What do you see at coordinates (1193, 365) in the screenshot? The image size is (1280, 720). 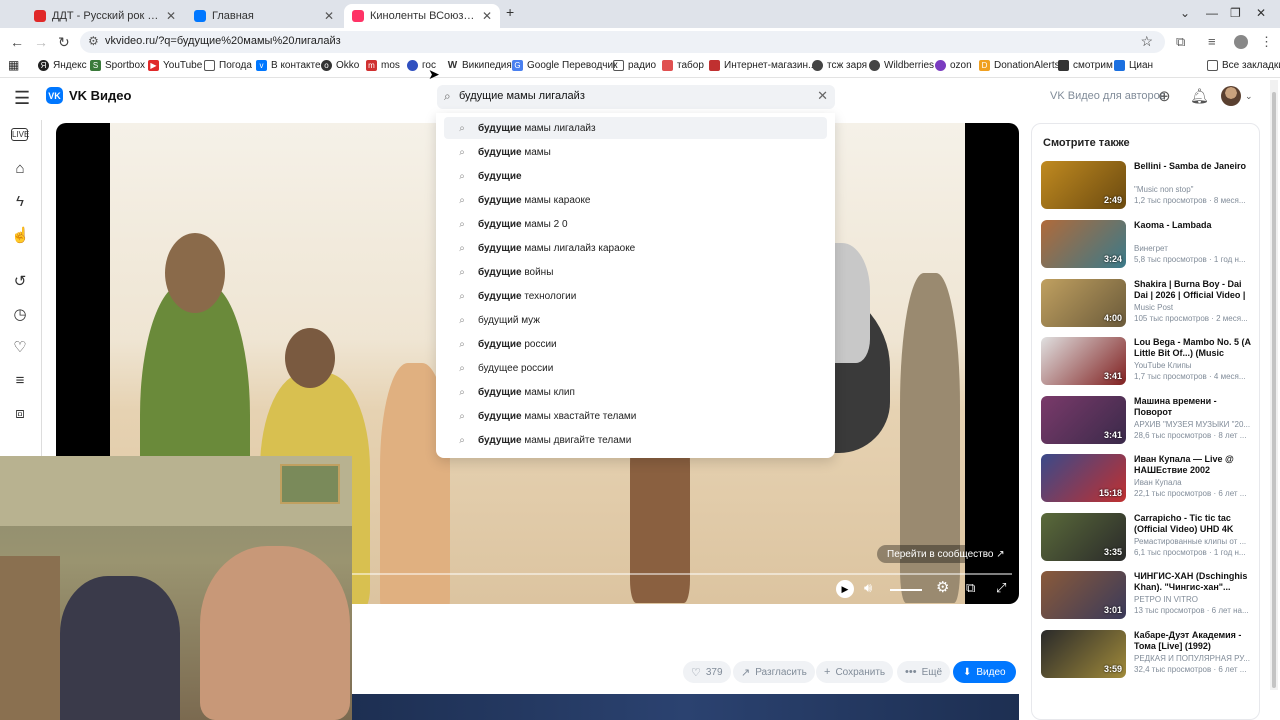 I see `video-channel: YouTube Клипы` at bounding box center [1193, 365].